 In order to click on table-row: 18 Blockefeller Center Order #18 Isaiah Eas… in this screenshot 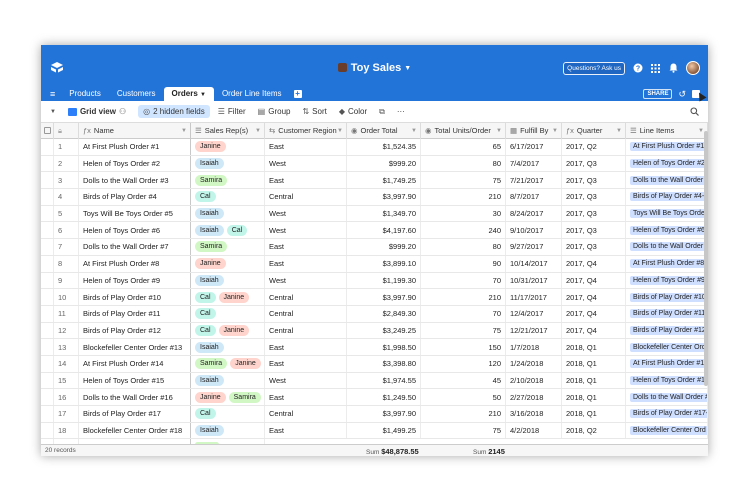, I will do `click(374, 431)`.